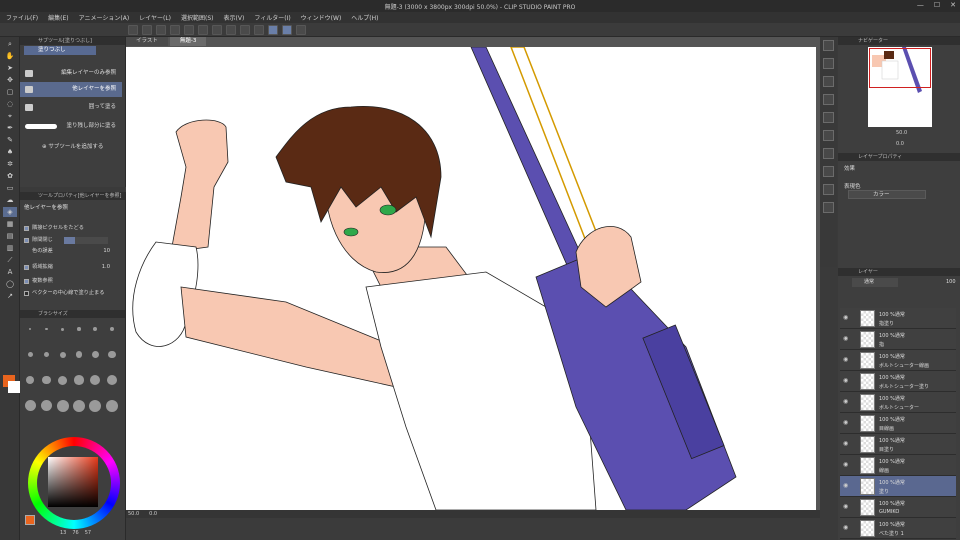 This screenshot has width=960, height=540. Describe the element at coordinates (10, 140) in the screenshot. I see `pencil-tool-icon: ✎` at that location.